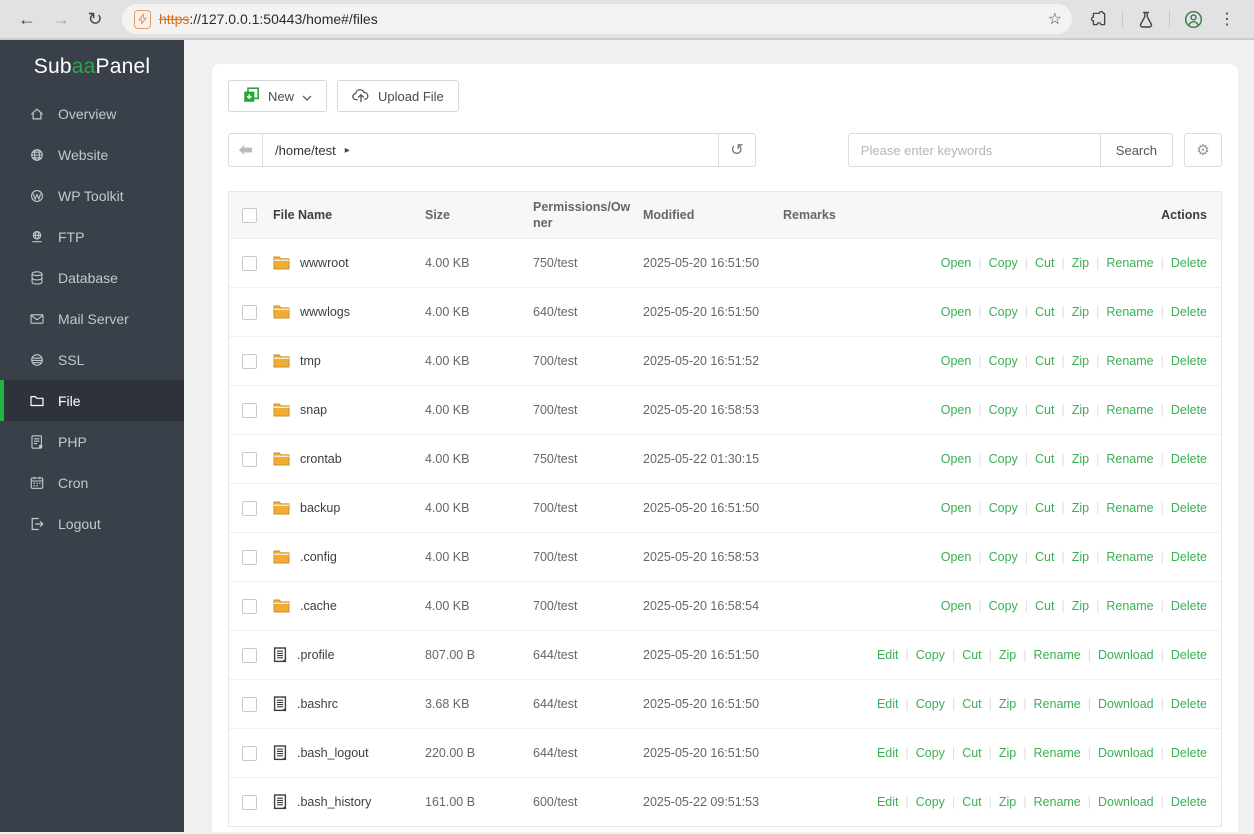  Describe the element at coordinates (27, 19) in the screenshot. I see `browser-back-icon: ←` at that location.